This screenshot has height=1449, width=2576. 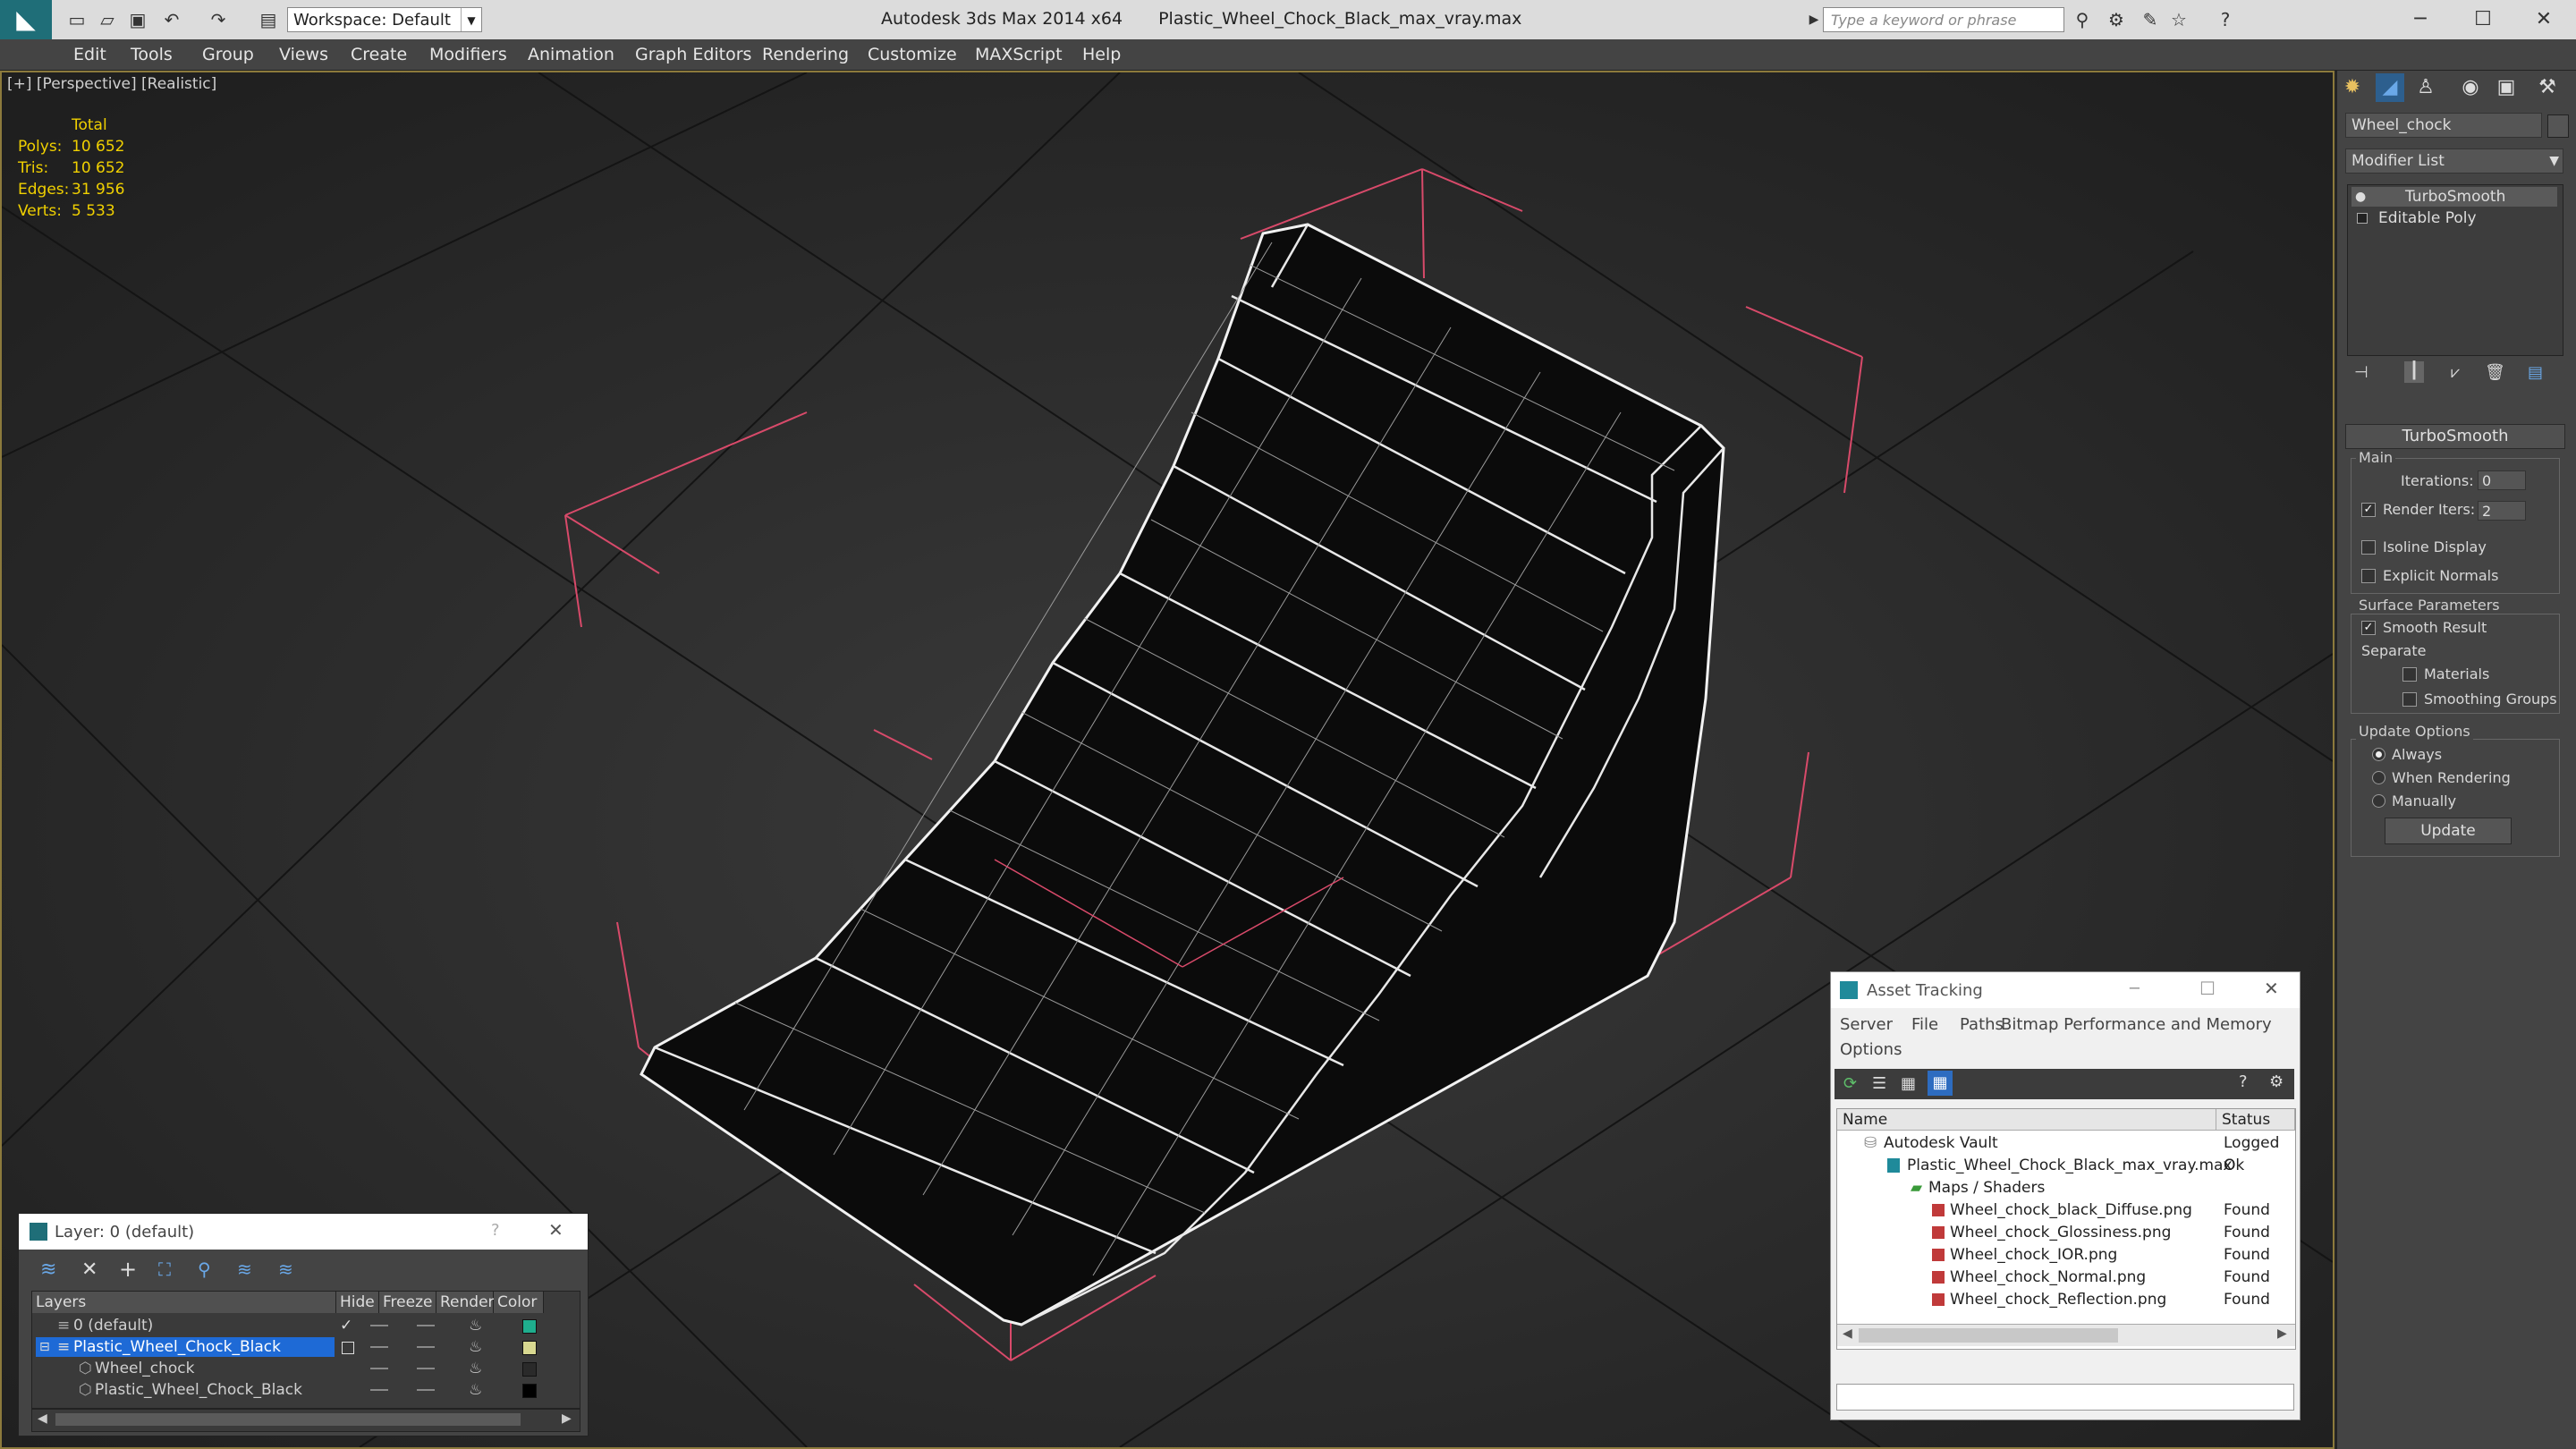 I want to click on display-tab-icon: ▣, so click(x=2506, y=87).